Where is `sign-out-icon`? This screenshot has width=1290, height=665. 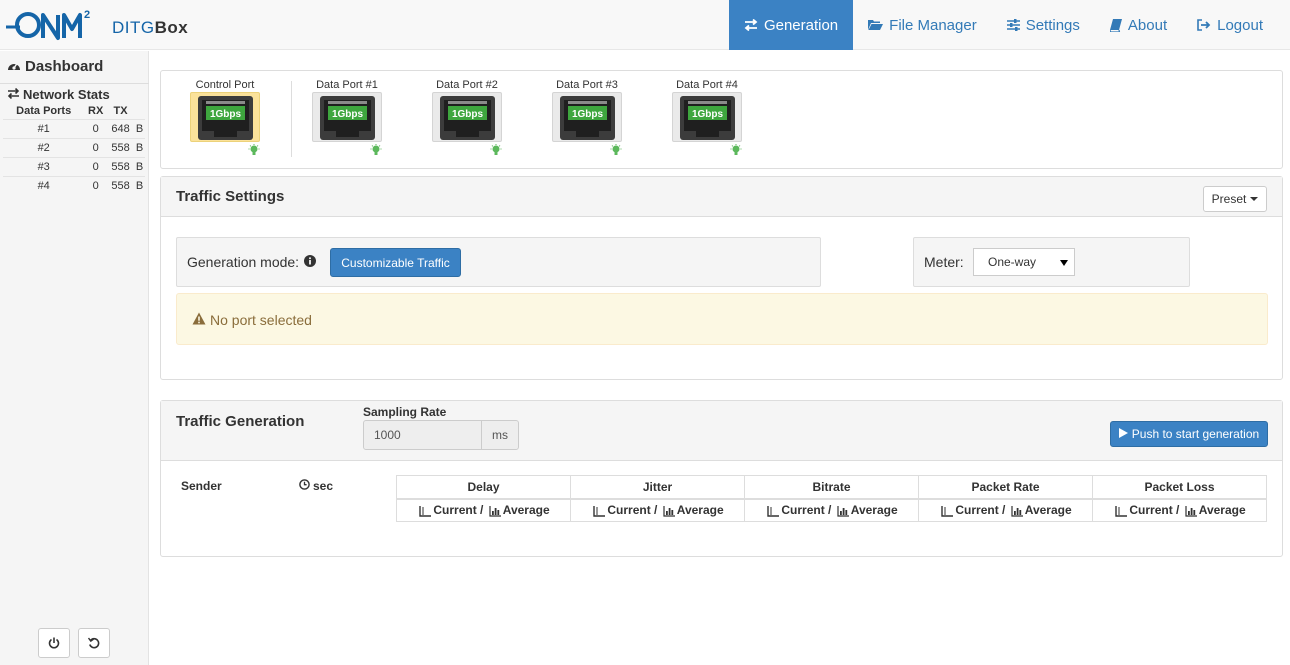
sign-out-icon is located at coordinates (1204, 25).